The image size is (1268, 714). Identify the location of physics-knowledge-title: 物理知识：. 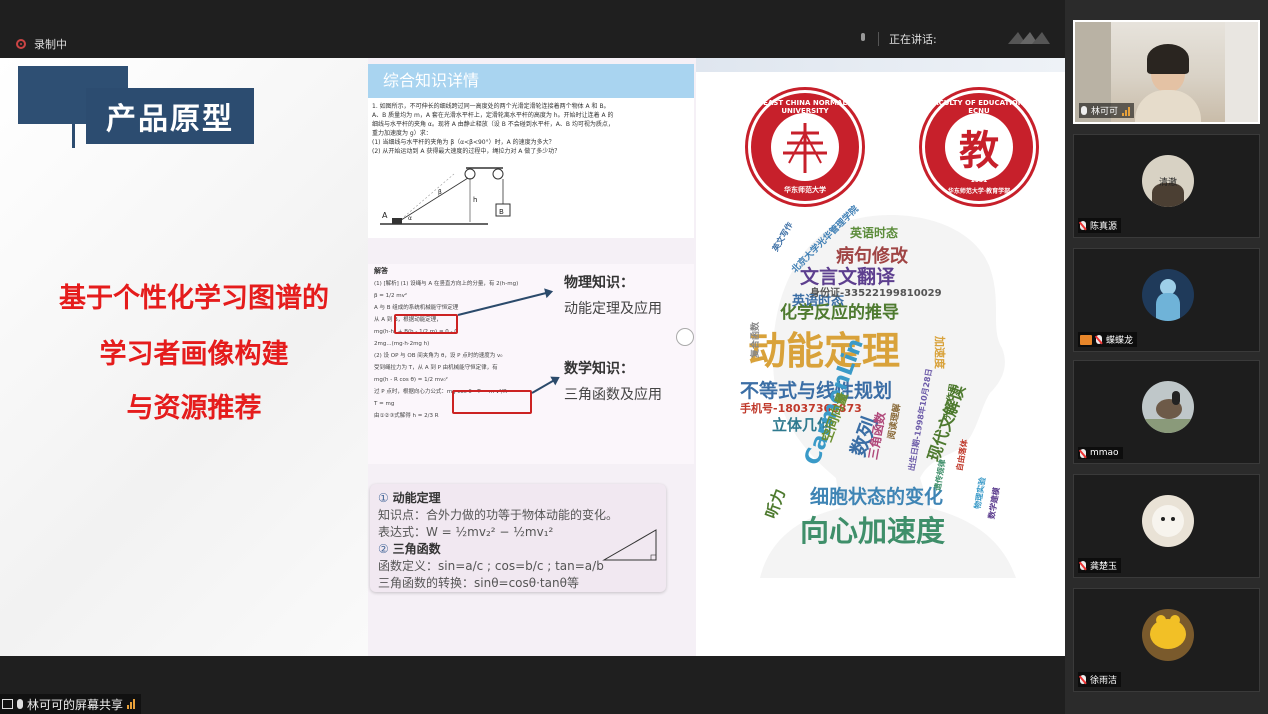
(599, 283).